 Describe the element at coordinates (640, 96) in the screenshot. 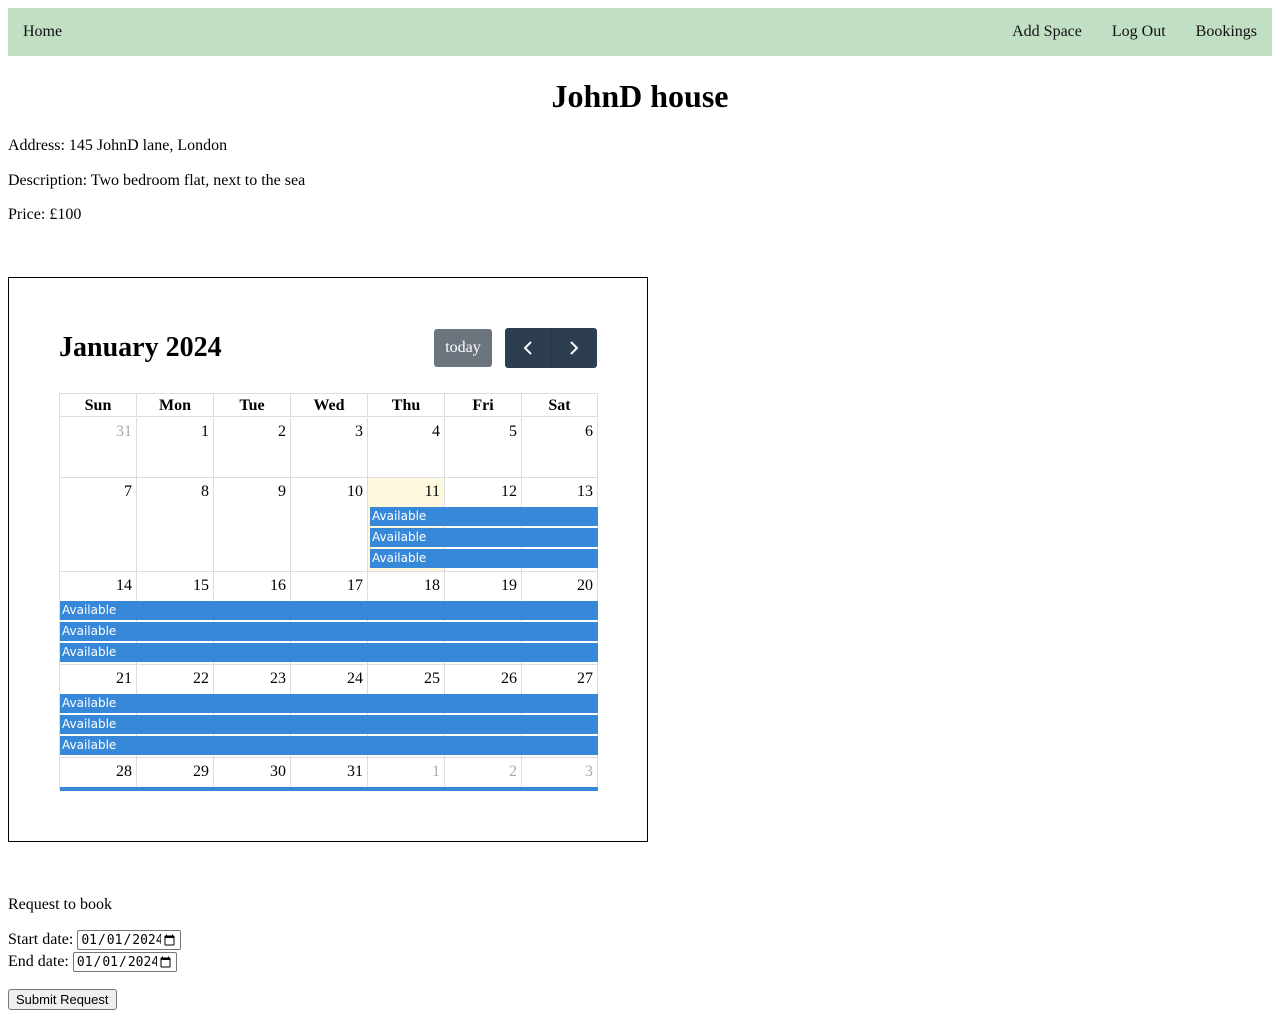

I see `space-title: JohnD house` at that location.